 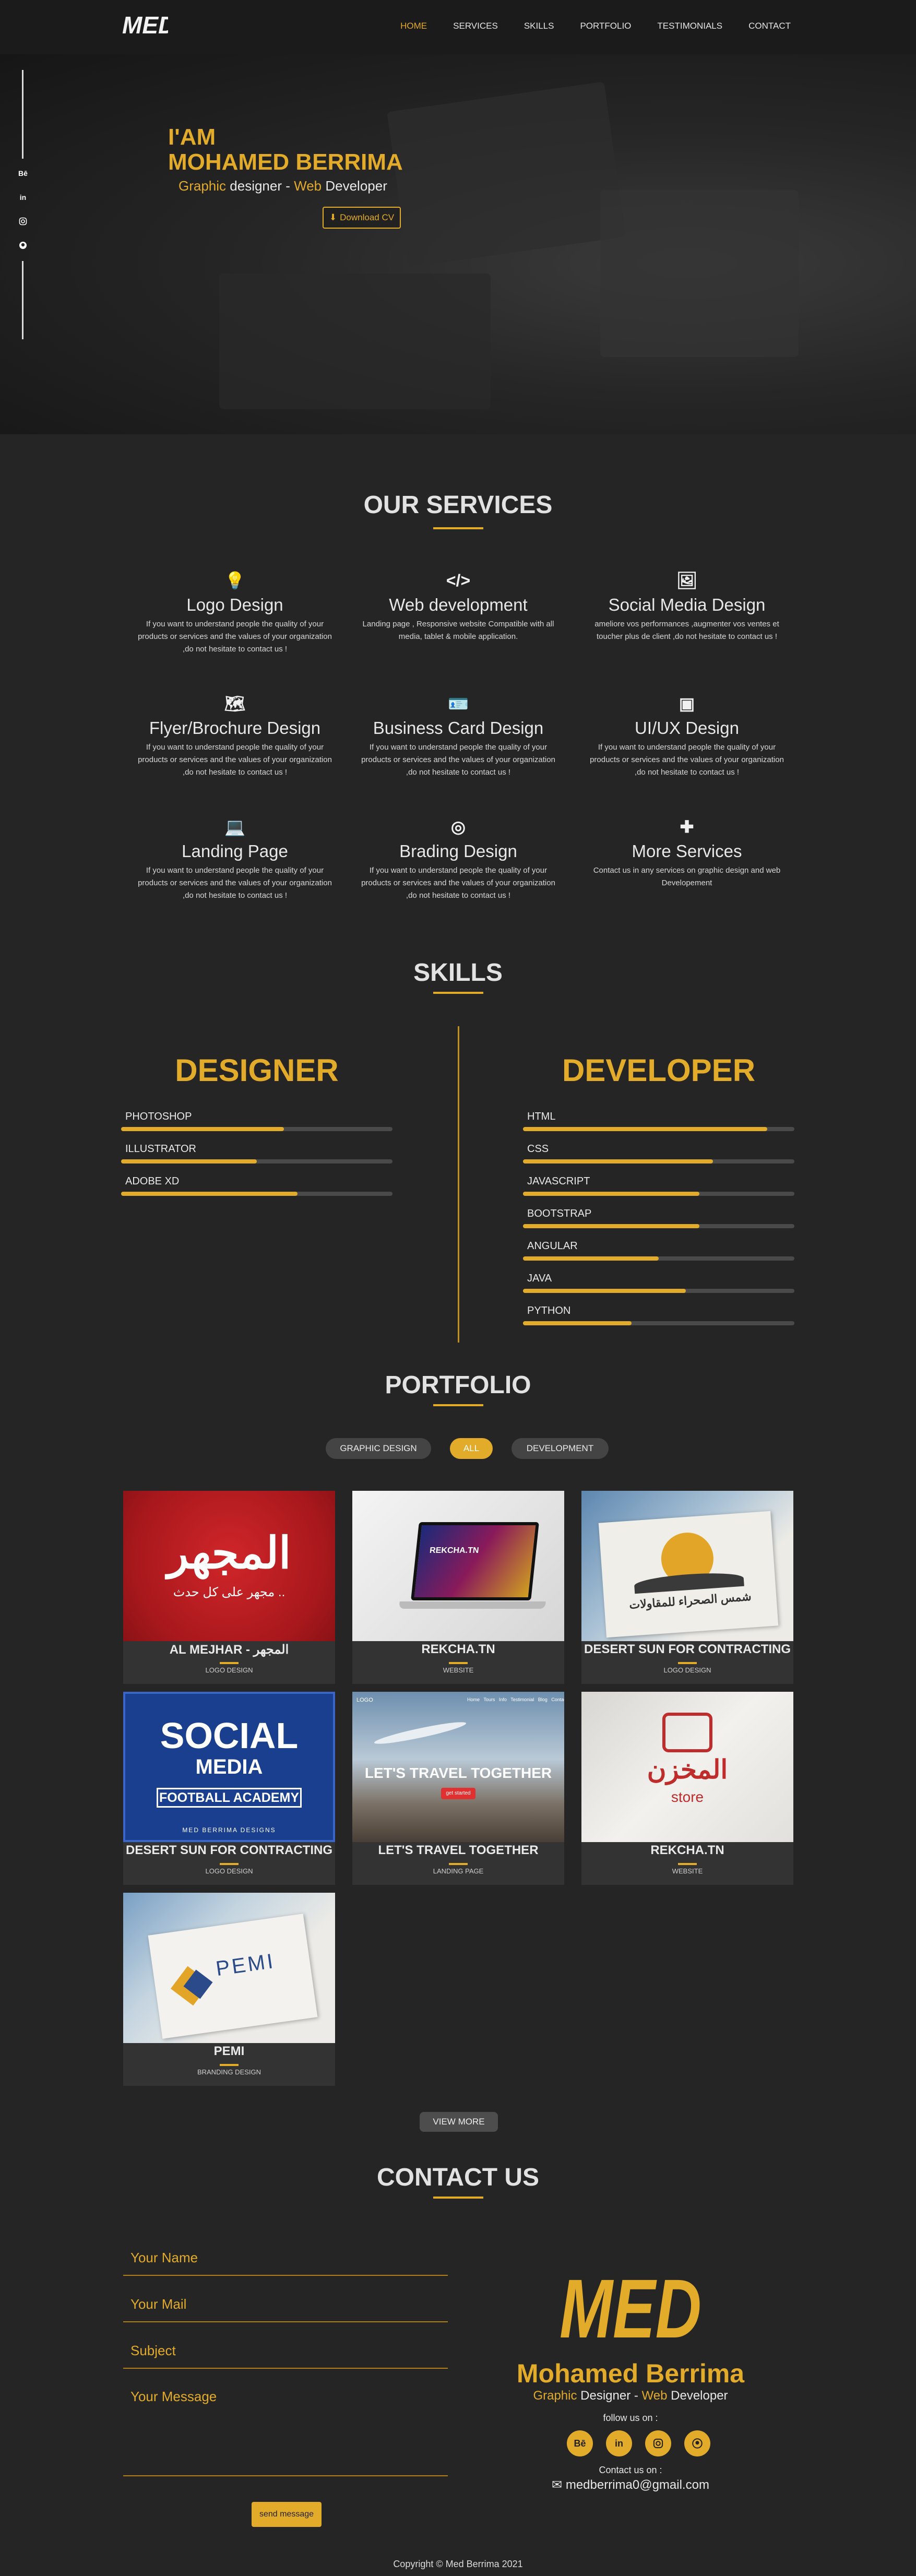 What do you see at coordinates (458, 1385) in the screenshot?
I see `portfolio-title: PORTFOLIO` at bounding box center [458, 1385].